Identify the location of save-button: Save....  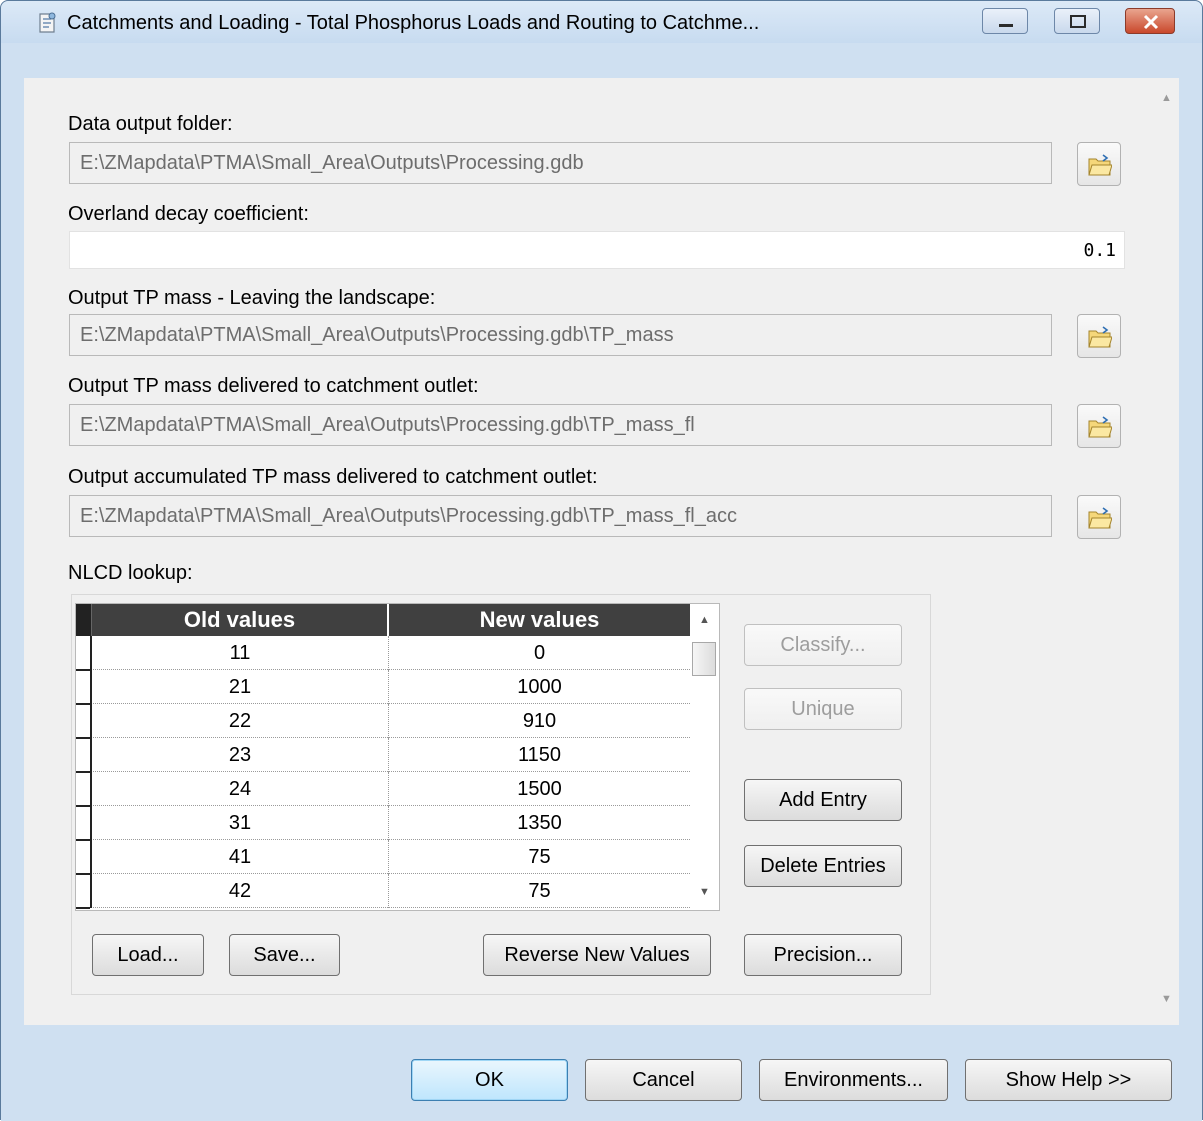
(284, 955).